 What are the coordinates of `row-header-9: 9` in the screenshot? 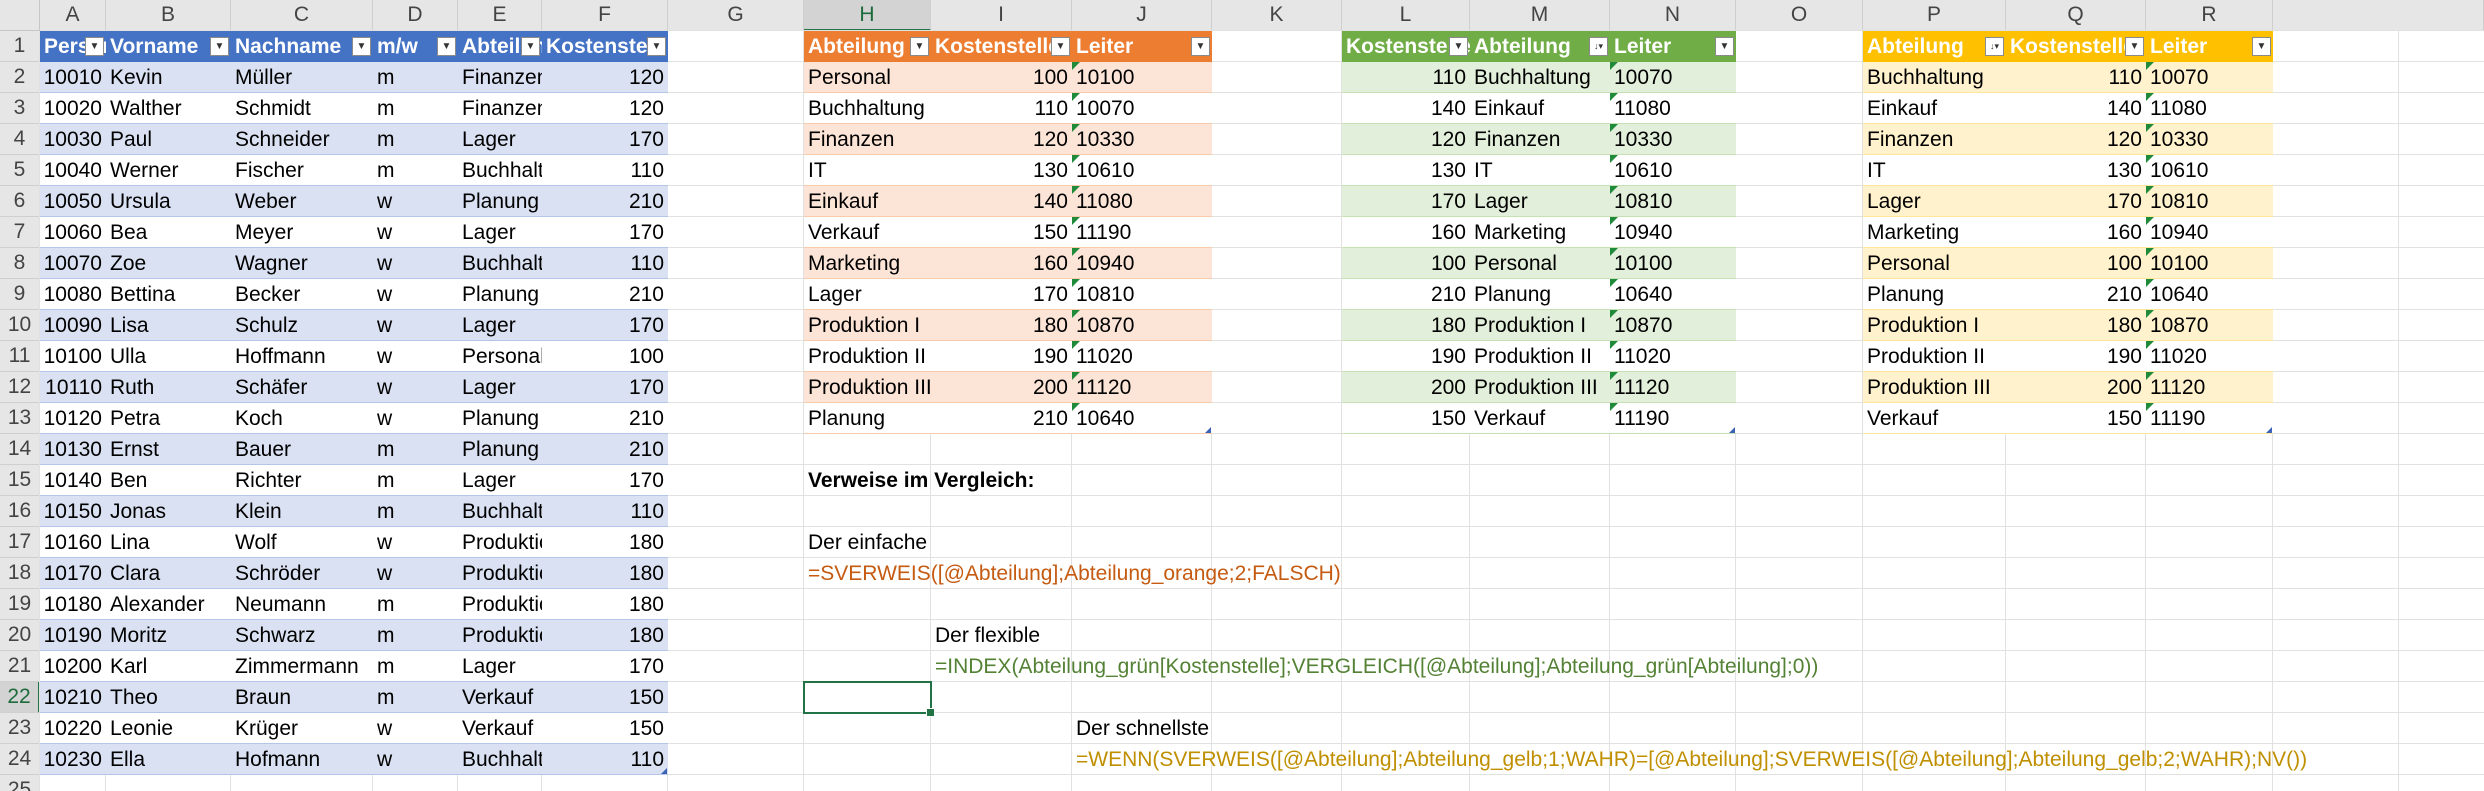 It's located at (20, 294).